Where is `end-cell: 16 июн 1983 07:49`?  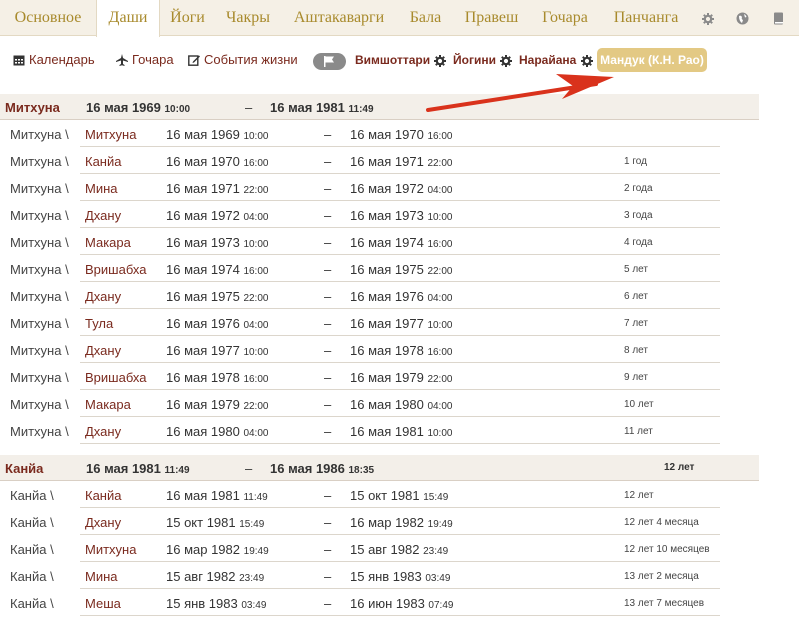 end-cell: 16 июн 1983 07:49 is located at coordinates (402, 603).